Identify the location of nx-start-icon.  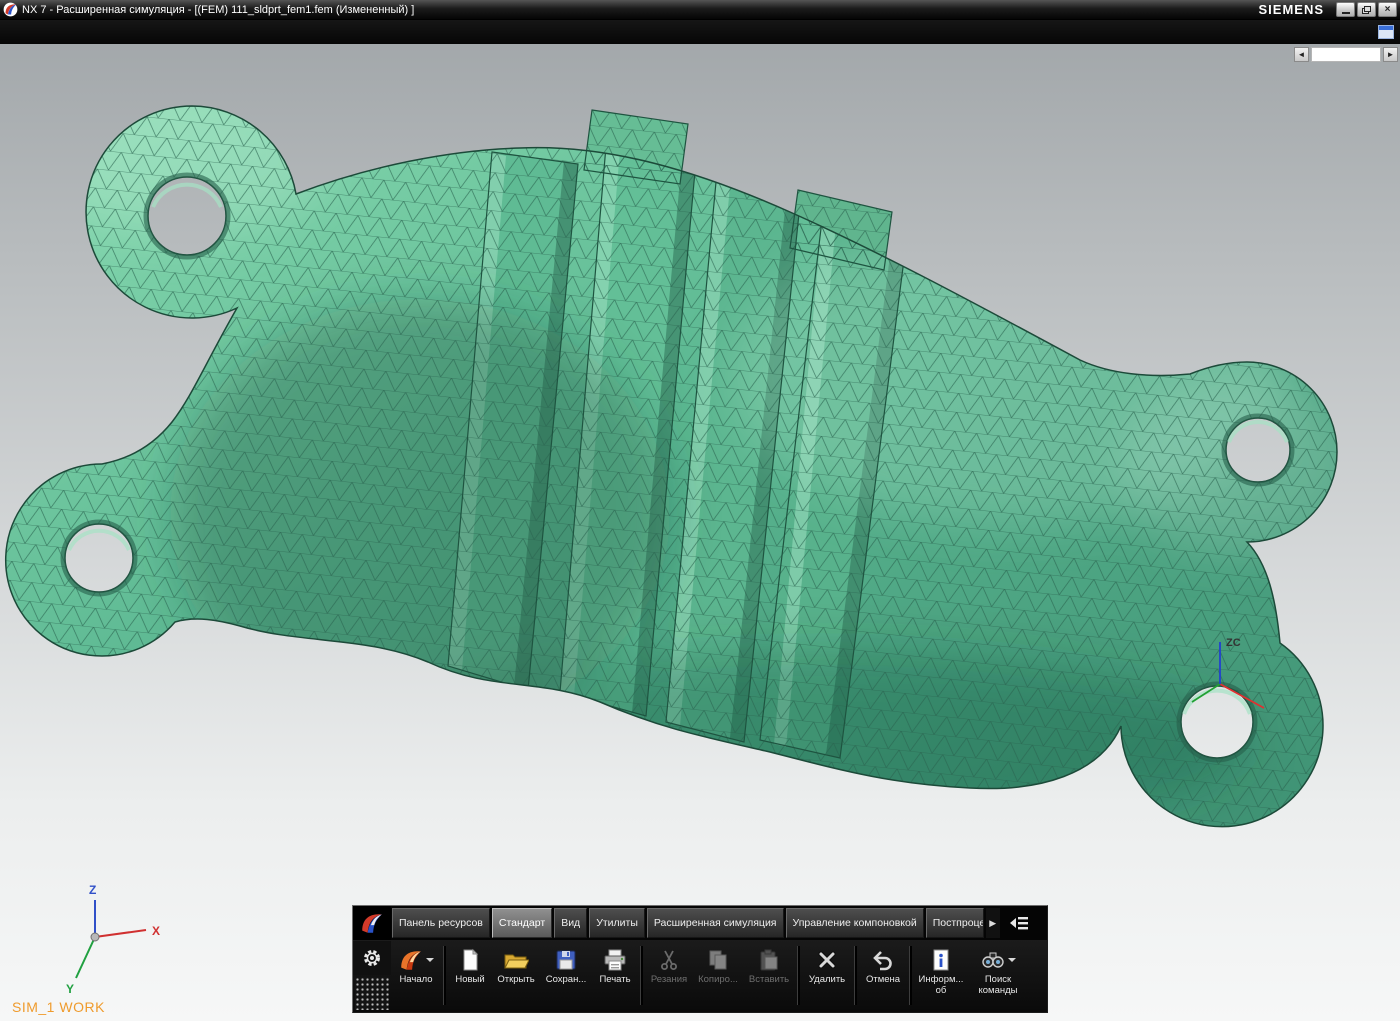
(411, 960).